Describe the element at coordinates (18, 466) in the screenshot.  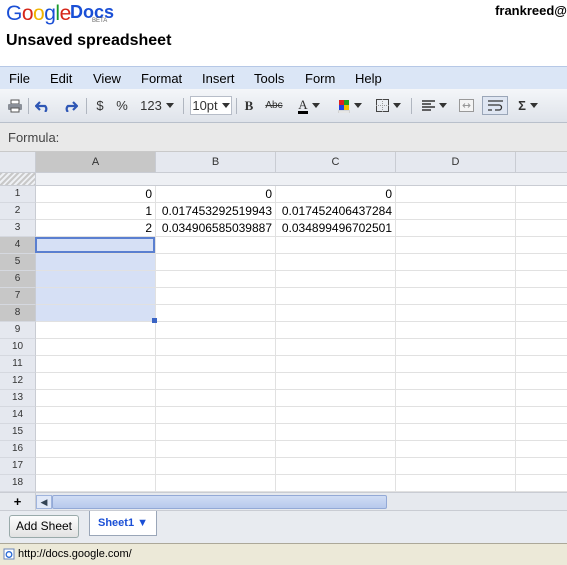
I see `row-header: 17` at that location.